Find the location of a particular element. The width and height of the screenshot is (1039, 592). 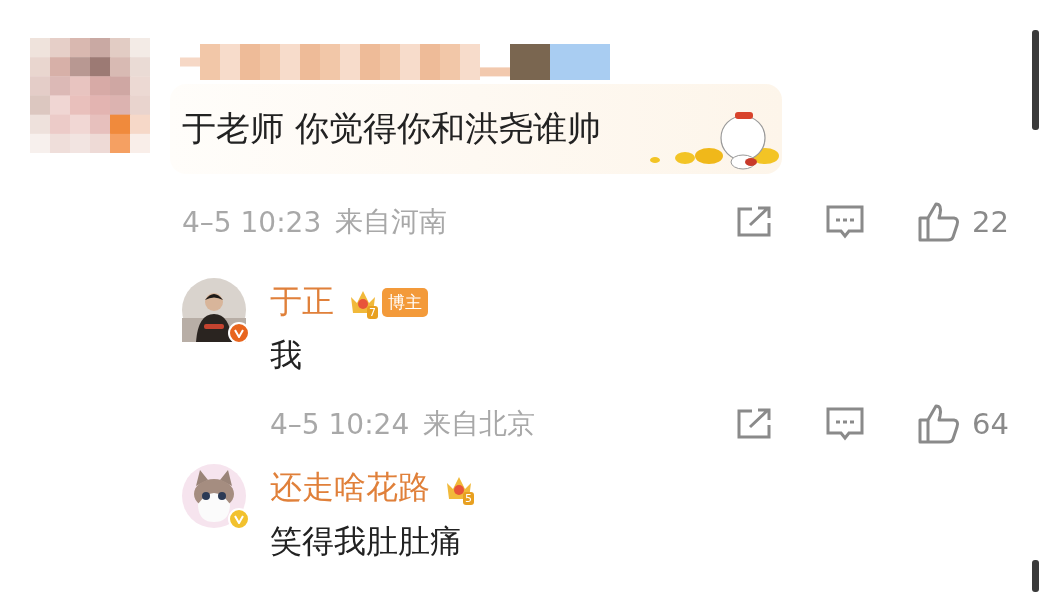

like-count: 22 is located at coordinates (990, 222).